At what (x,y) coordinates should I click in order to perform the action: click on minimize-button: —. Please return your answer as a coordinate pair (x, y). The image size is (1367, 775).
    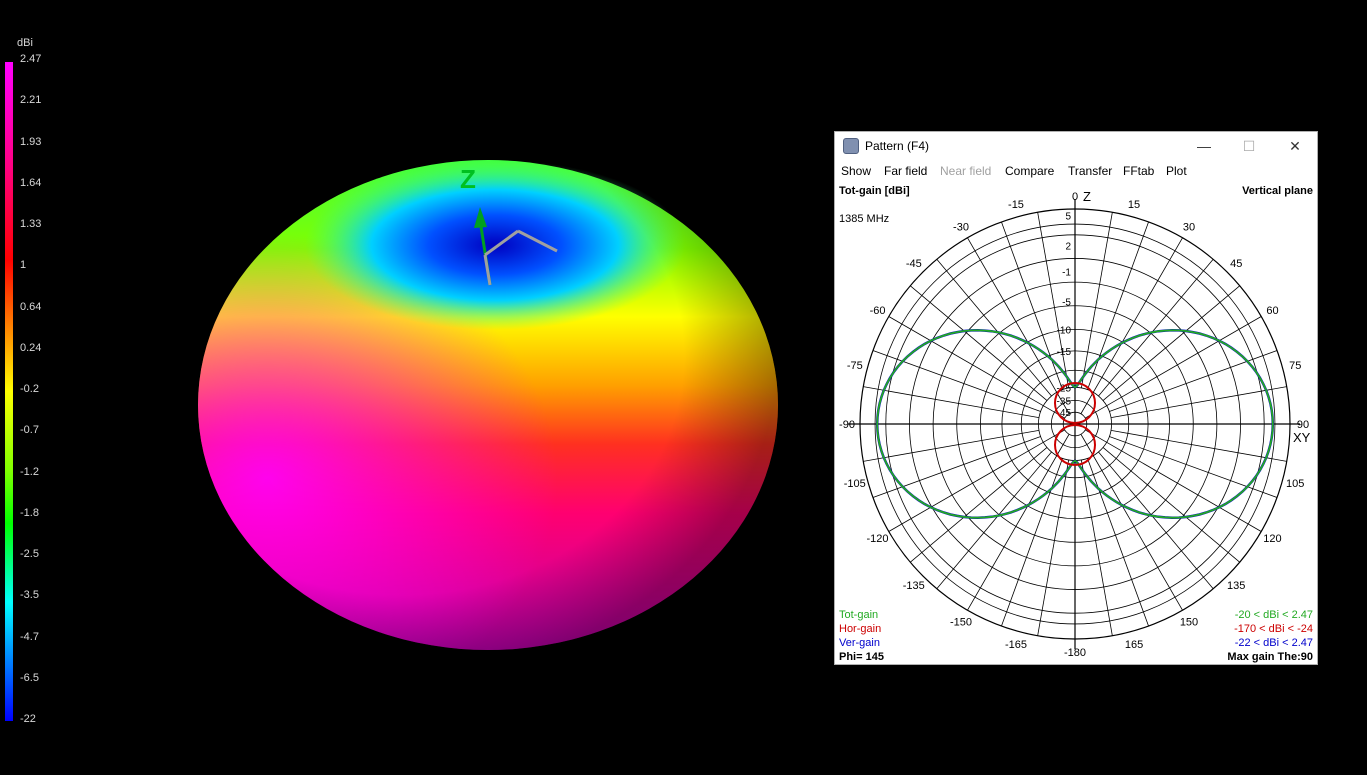
    Looking at the image, I should click on (1204, 146).